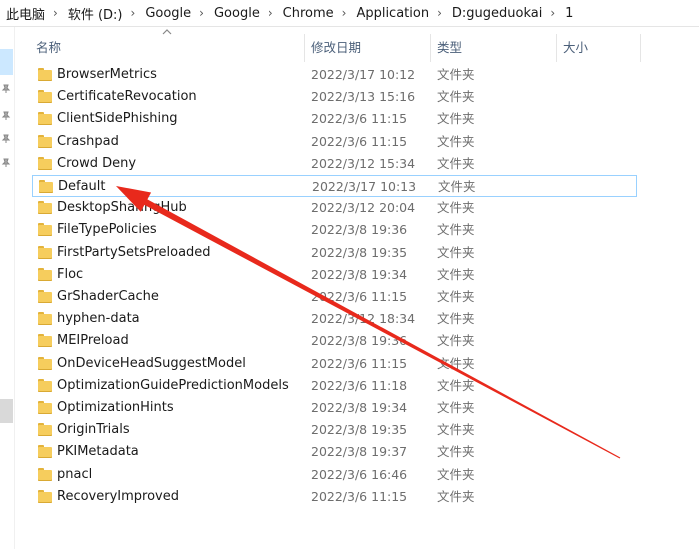 This screenshot has width=699, height=549. I want to click on file-name: OptimizationGuidePredictionModels, so click(173, 385).